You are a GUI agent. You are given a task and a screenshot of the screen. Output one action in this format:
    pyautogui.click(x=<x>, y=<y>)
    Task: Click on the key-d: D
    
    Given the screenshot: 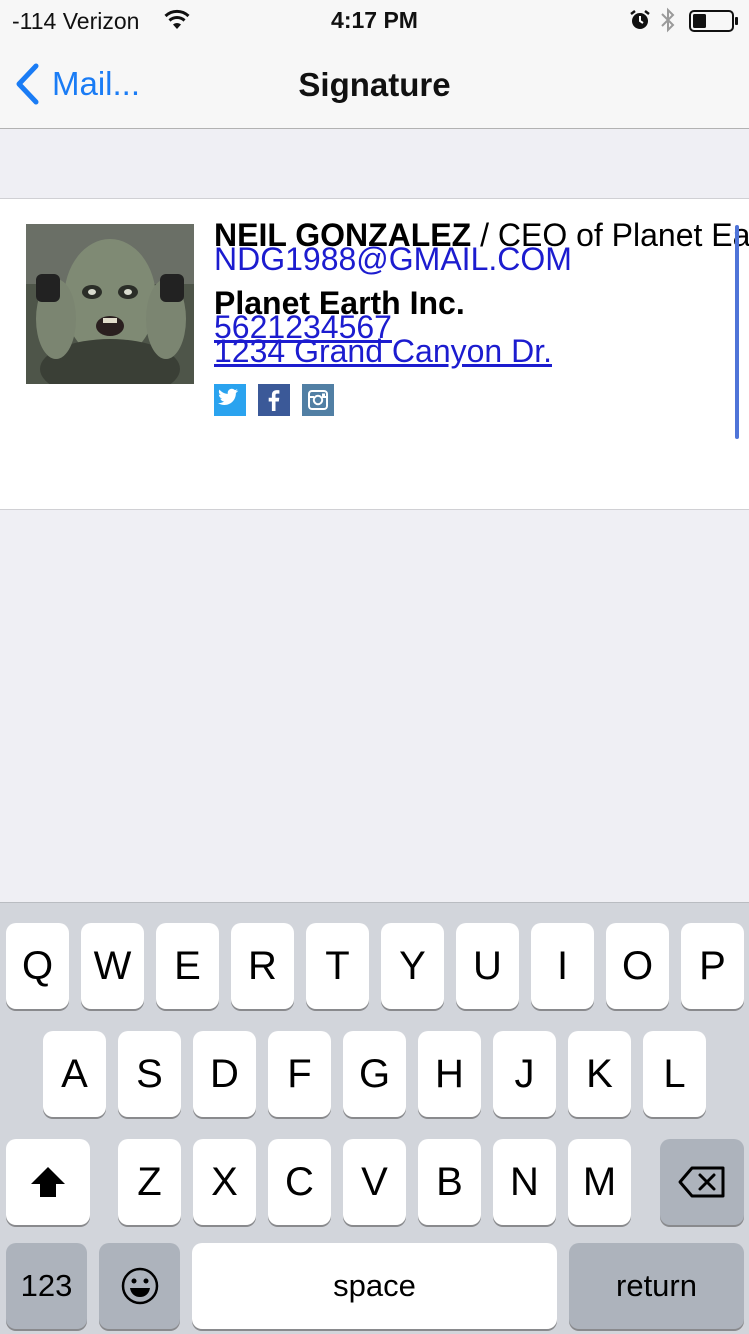 What is the action you would take?
    pyautogui.click(x=224, y=1074)
    